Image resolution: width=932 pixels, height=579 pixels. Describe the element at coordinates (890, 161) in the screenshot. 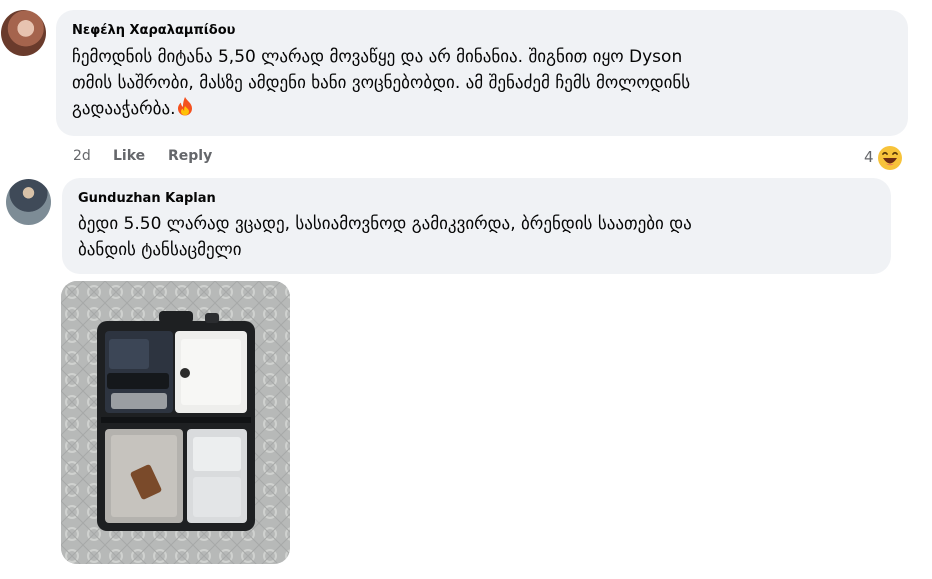

I see `laughing-emoji-icon` at that location.